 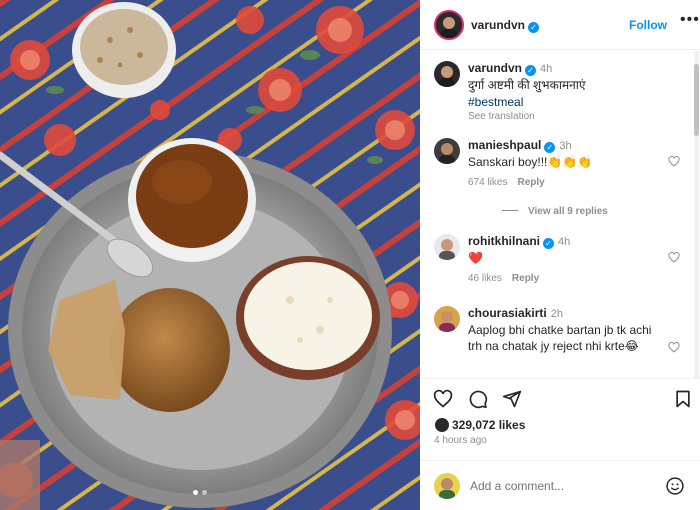 What do you see at coordinates (200, 492) in the screenshot?
I see `carousel-indicator` at bounding box center [200, 492].